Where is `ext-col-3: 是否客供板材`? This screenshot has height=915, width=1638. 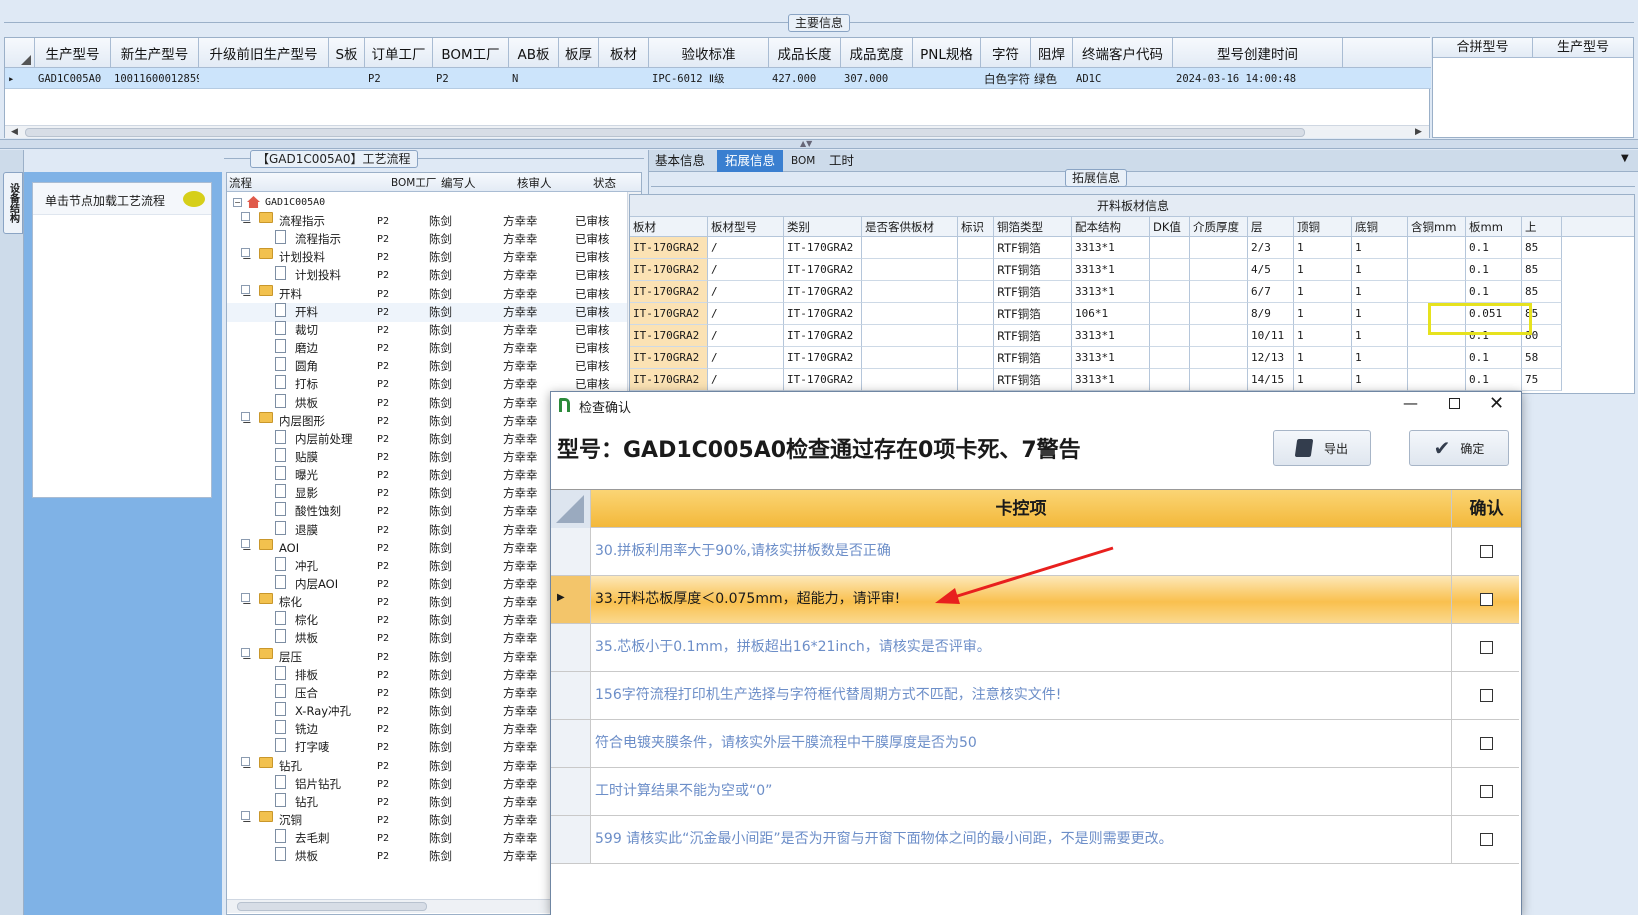 ext-col-3: 是否客供板材 is located at coordinates (910, 227).